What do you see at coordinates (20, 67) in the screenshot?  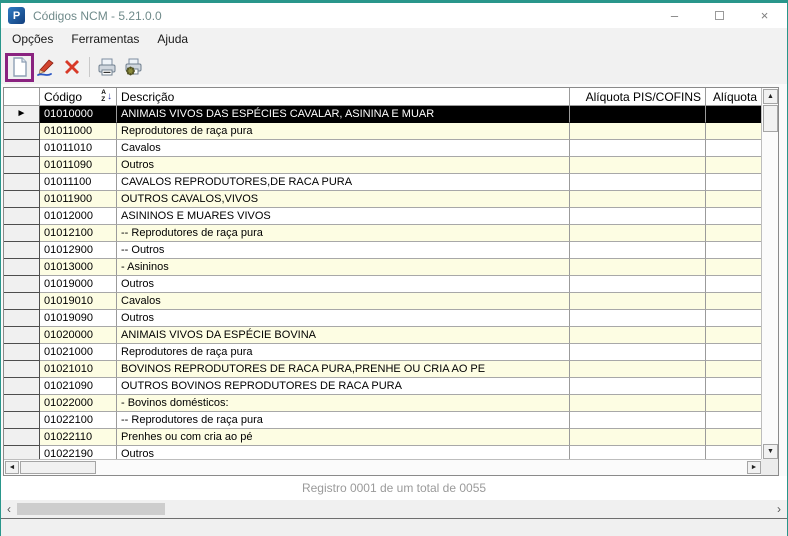 I see `new-record-button` at bounding box center [20, 67].